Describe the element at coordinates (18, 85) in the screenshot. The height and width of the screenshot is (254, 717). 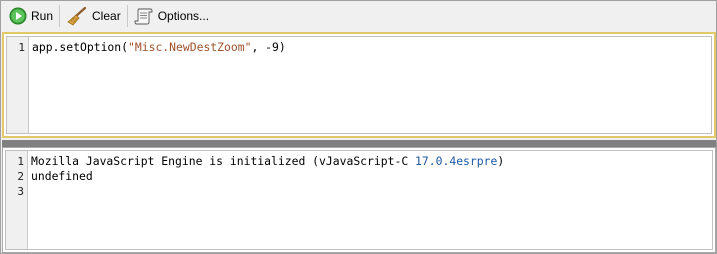
I see `editor-line-gutter: 1` at that location.